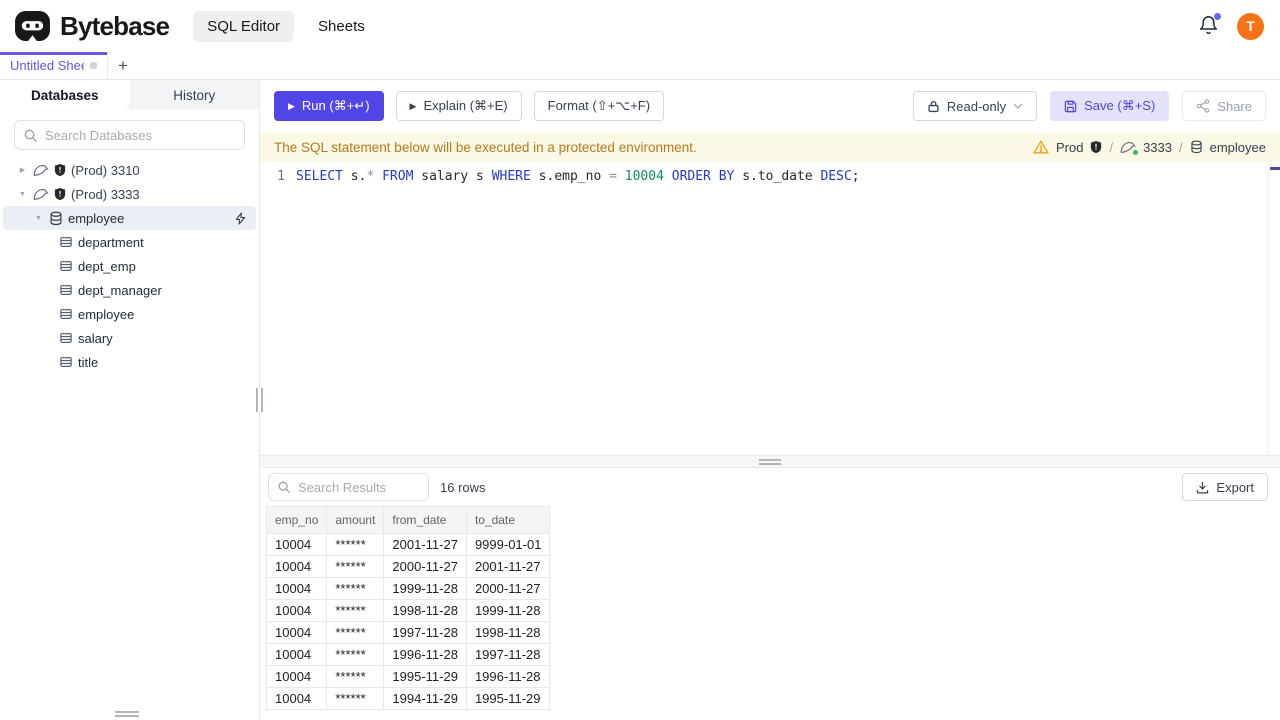 Image resolution: width=1280 pixels, height=720 pixels. What do you see at coordinates (1070, 106) in the screenshot?
I see `save-icon` at bounding box center [1070, 106].